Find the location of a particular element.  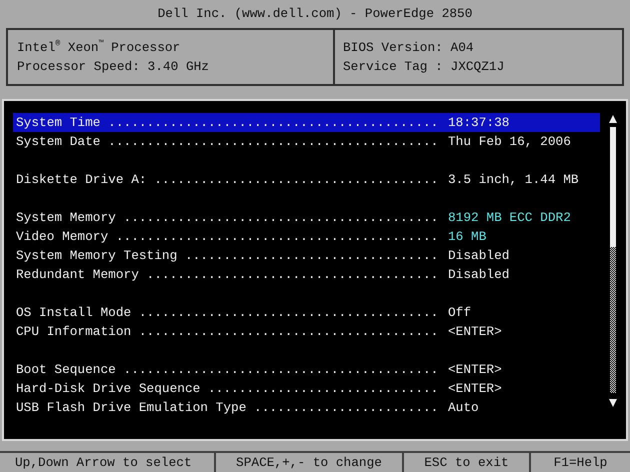

info-text: BIOS Version: A04 is located at coordinates (409, 48).